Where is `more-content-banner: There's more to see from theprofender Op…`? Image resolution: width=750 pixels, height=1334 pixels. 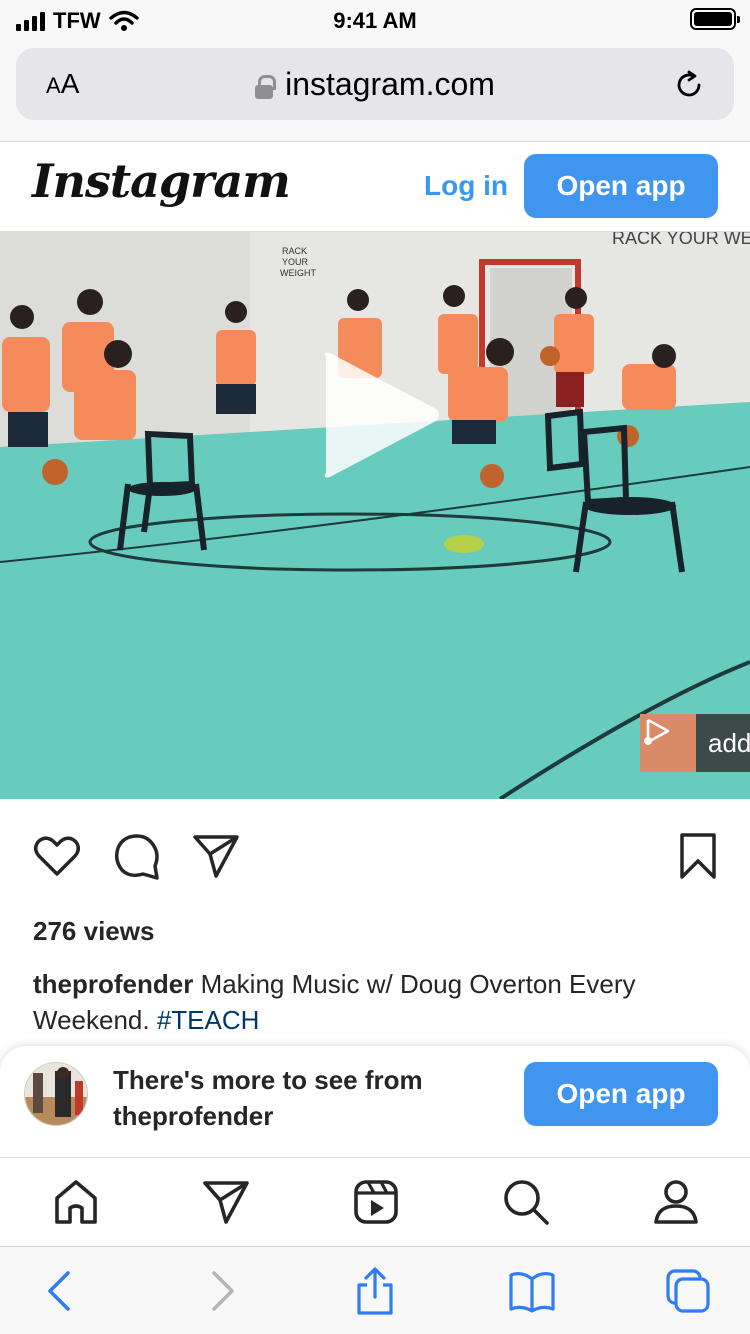 more-content-banner: There's more to see from theprofender Op… is located at coordinates (375, 1102).